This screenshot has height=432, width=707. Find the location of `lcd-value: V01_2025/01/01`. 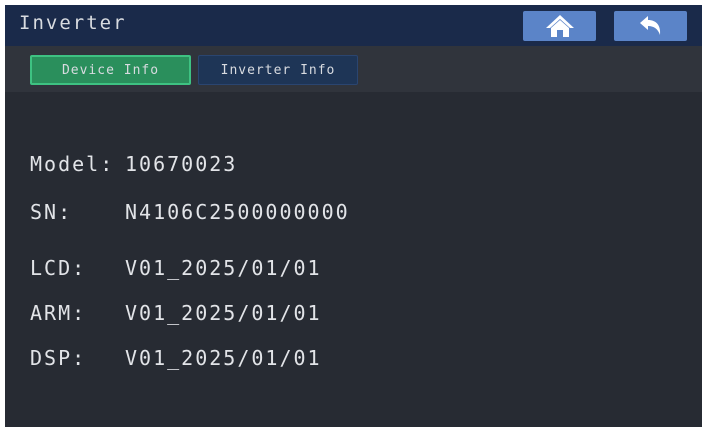

lcd-value: V01_2025/01/01 is located at coordinates (223, 268).